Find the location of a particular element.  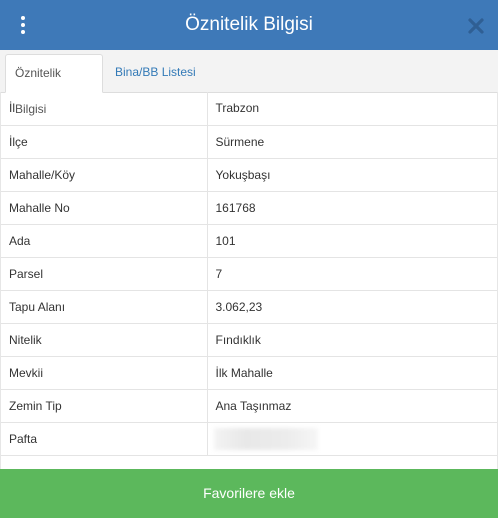

row-value: İlk Mahalle is located at coordinates (352, 373).